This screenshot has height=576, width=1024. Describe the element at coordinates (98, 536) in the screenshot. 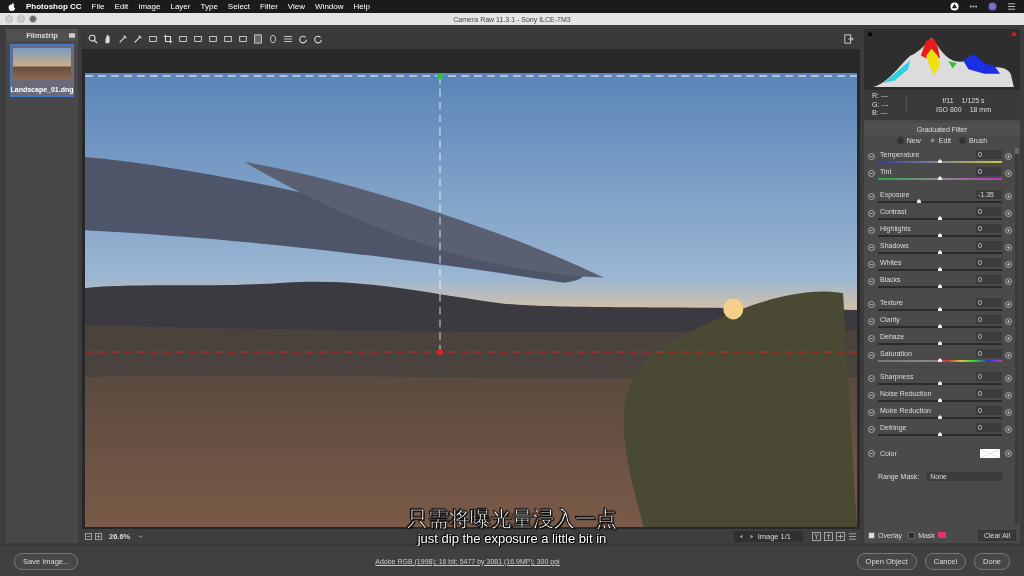

I see `zoom-in-icon` at that location.